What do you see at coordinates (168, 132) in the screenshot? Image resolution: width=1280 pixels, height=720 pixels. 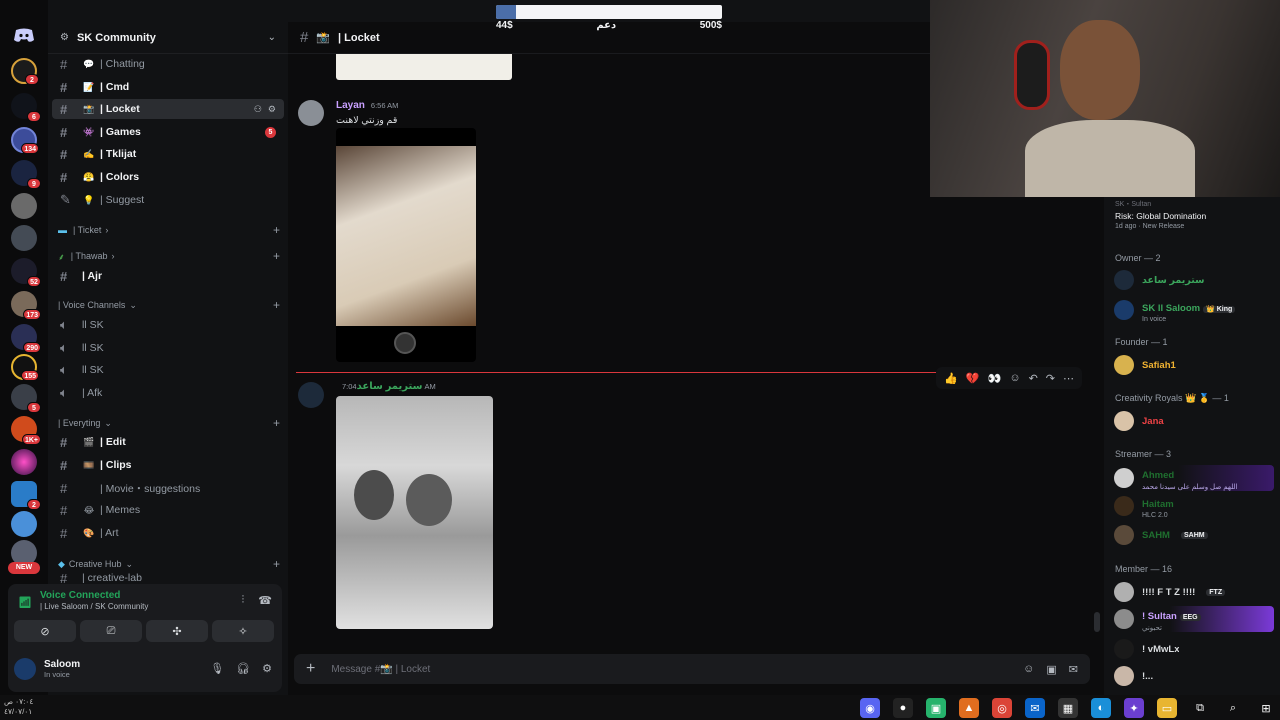 I see `channel-item: # 👾 | Games 5` at bounding box center [168, 132].